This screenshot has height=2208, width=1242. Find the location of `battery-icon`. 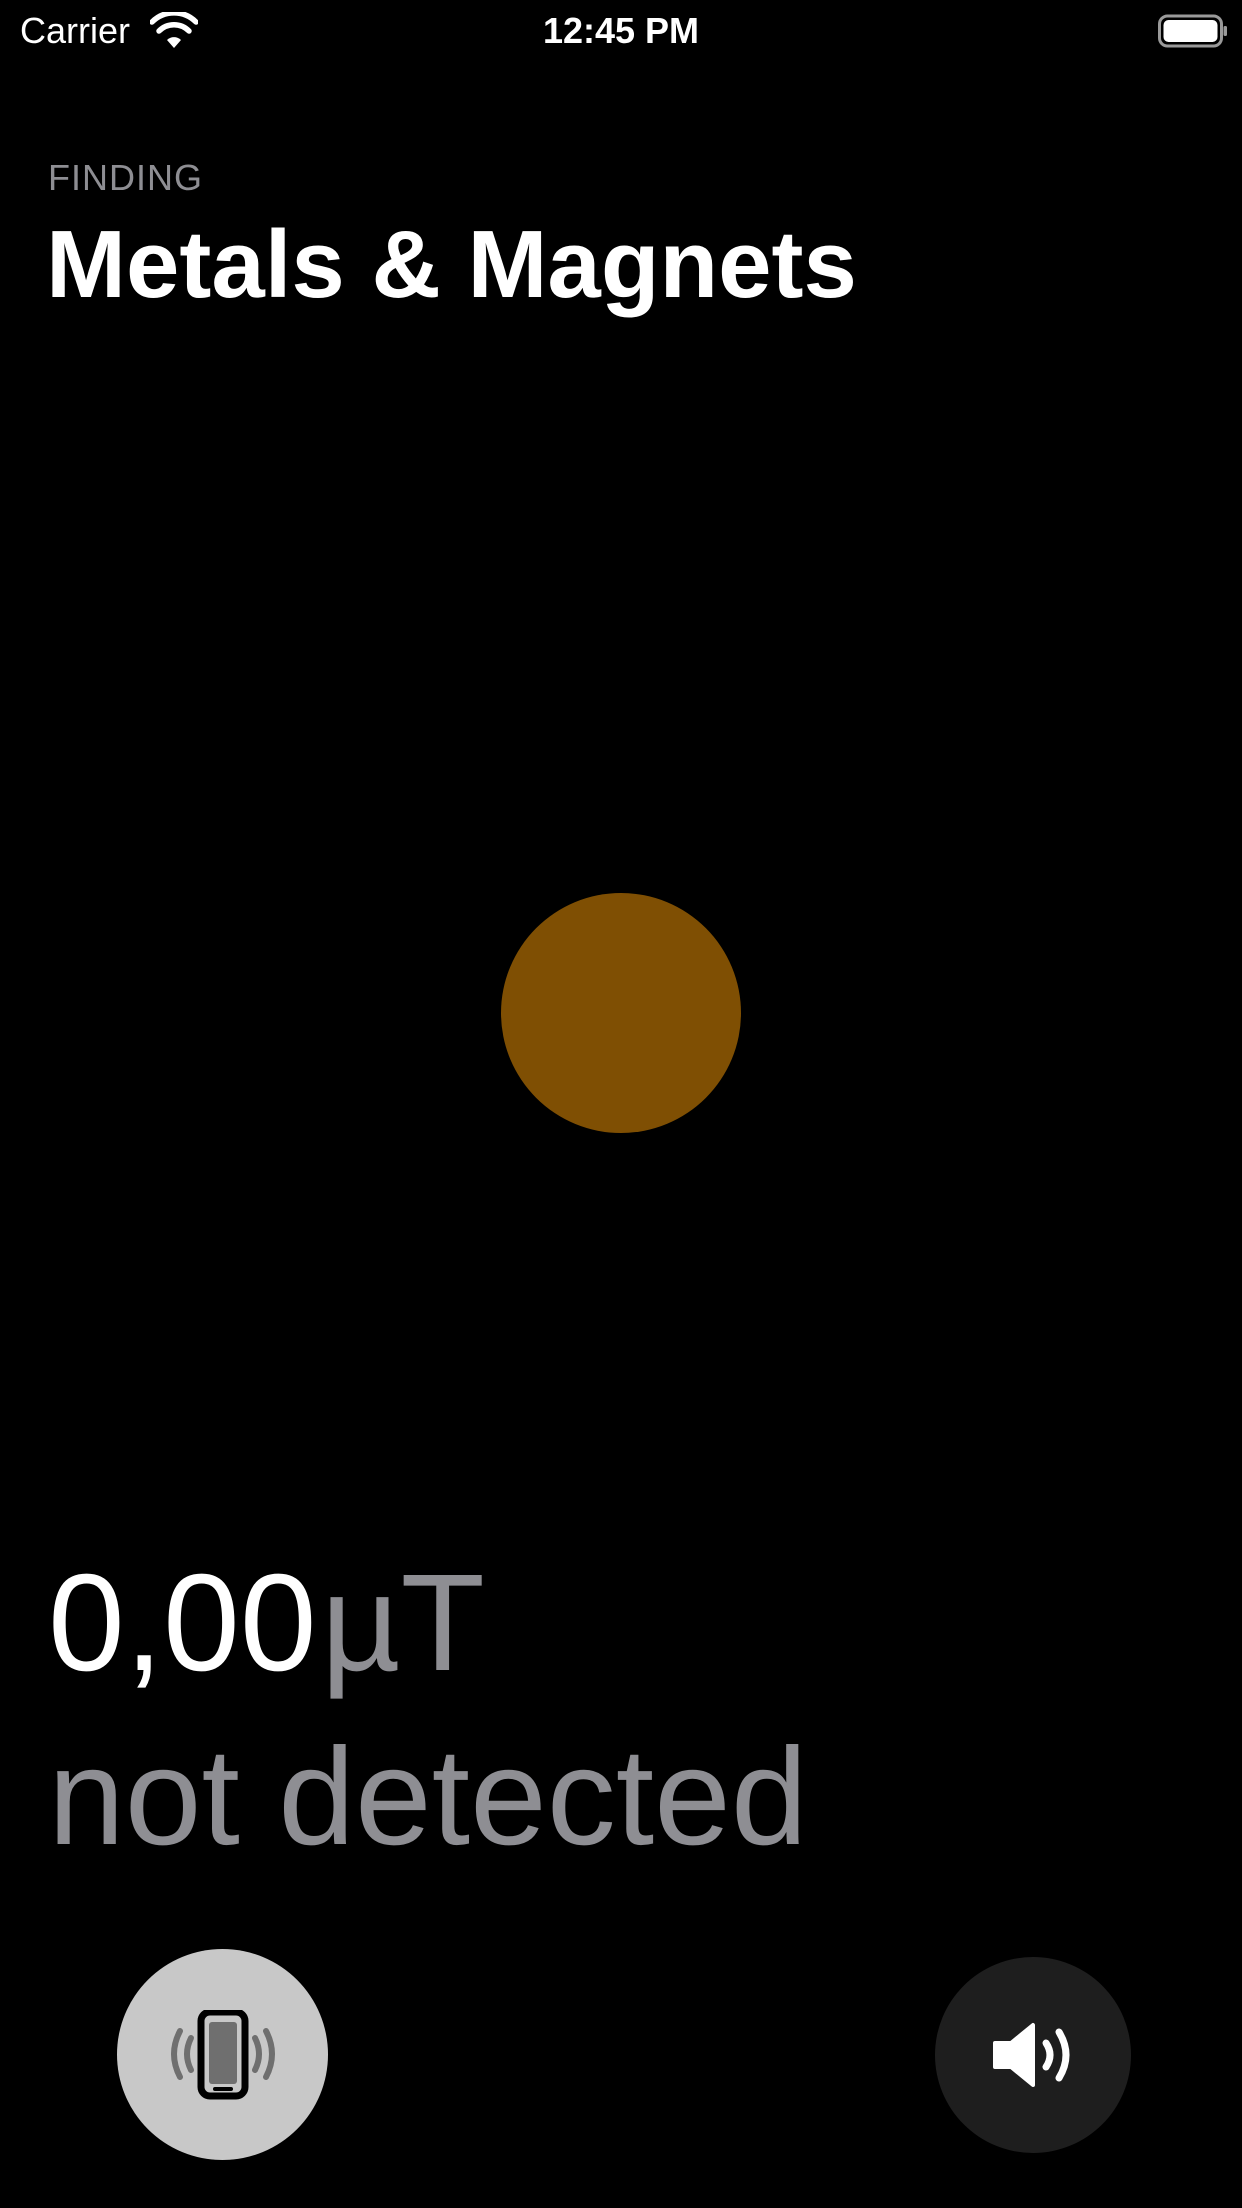

battery-icon is located at coordinates (1192, 31).